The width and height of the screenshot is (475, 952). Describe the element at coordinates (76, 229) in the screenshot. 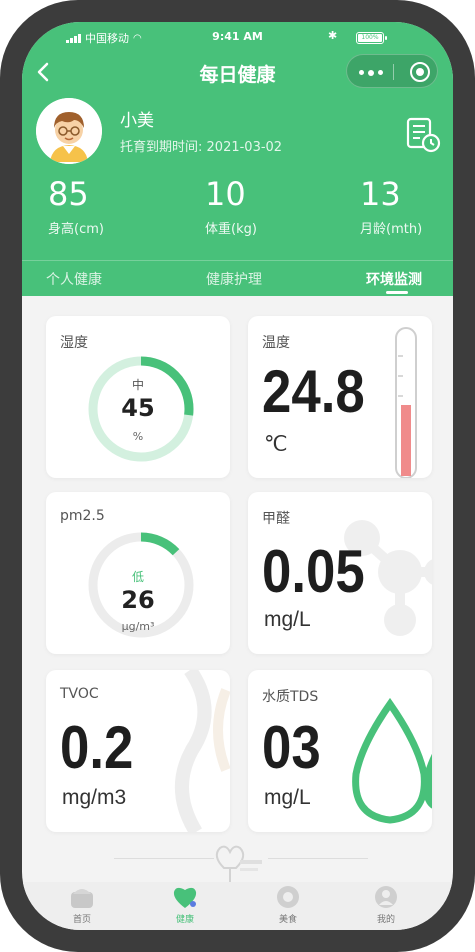

I see `stat-label: 身高(cm)` at that location.